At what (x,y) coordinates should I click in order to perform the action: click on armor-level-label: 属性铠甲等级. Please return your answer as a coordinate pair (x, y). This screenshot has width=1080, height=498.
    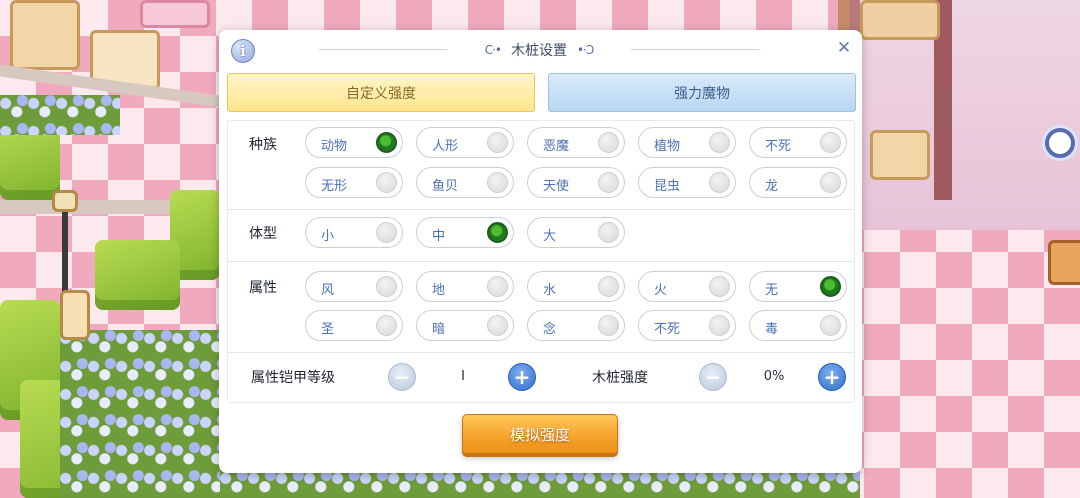
    Looking at the image, I should click on (293, 378).